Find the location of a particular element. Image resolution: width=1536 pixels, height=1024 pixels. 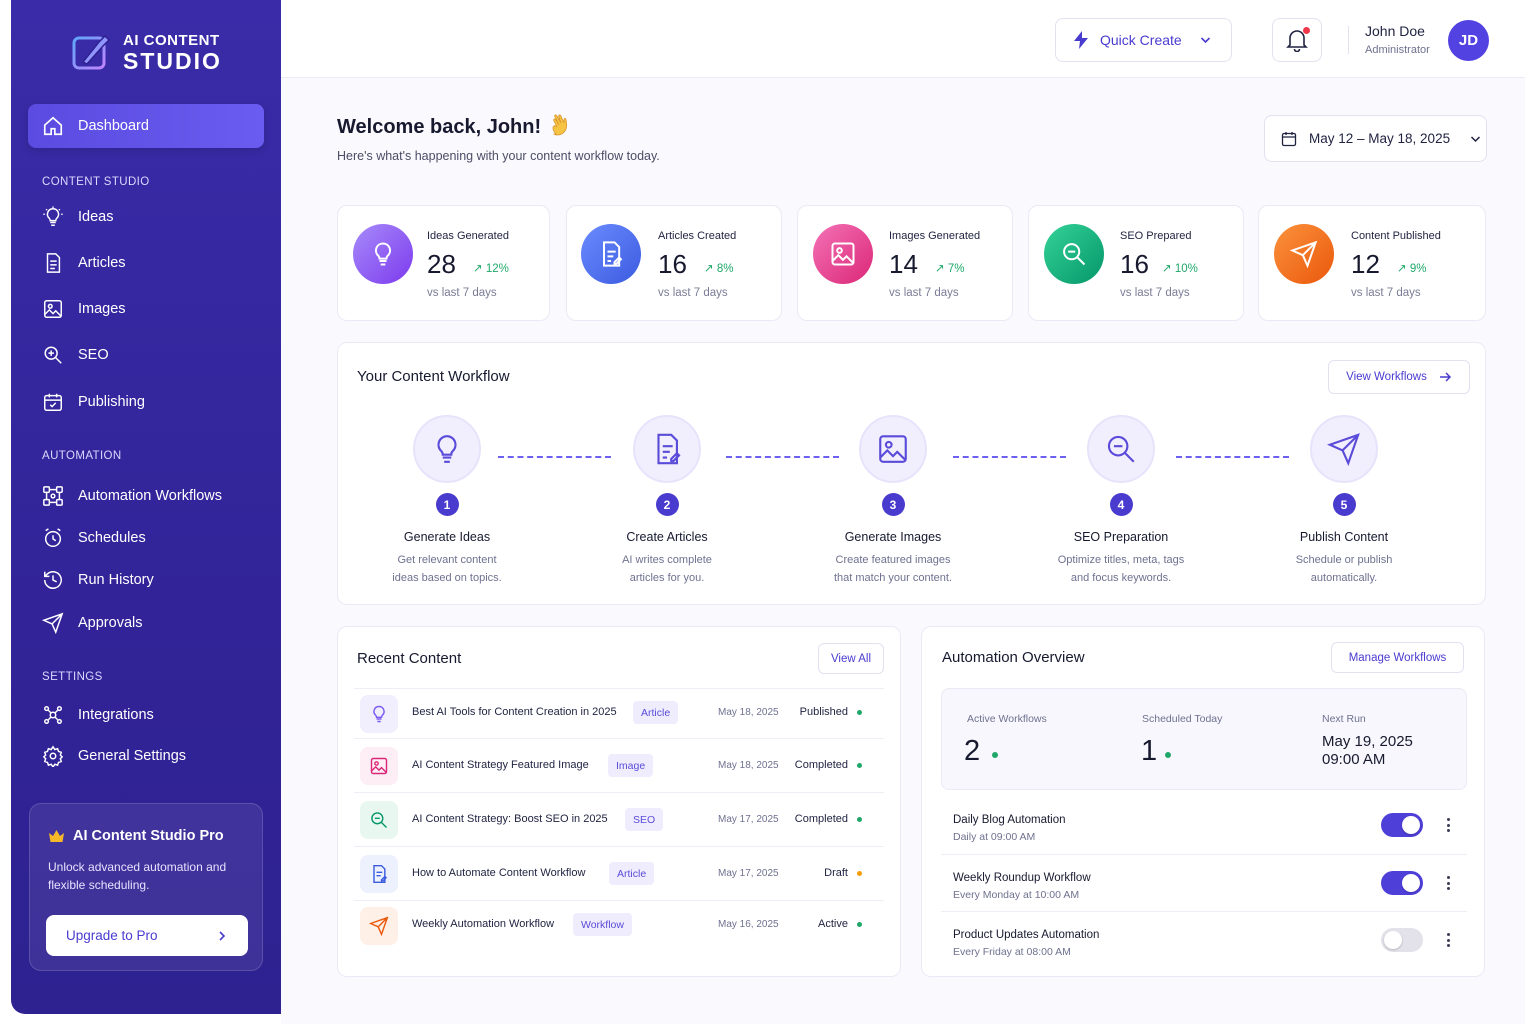

notification-badge is located at coordinates (1306, 30).